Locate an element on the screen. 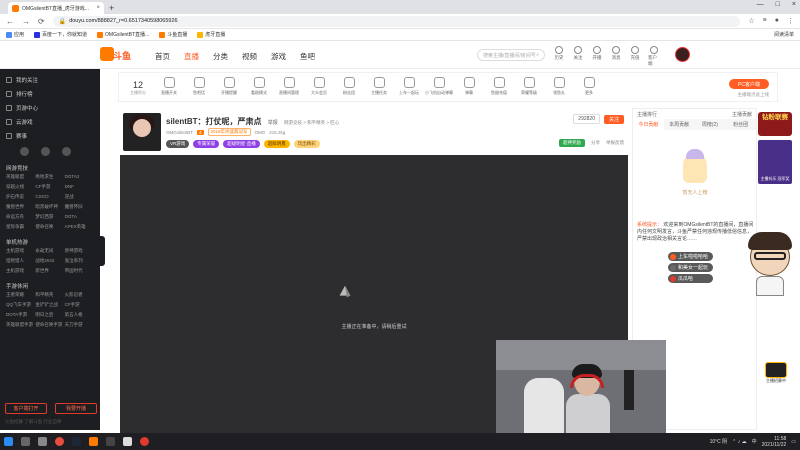 This screenshot has width=800, height=450. game-link: 暗黑破坏神 is located at coordinates (49, 207).